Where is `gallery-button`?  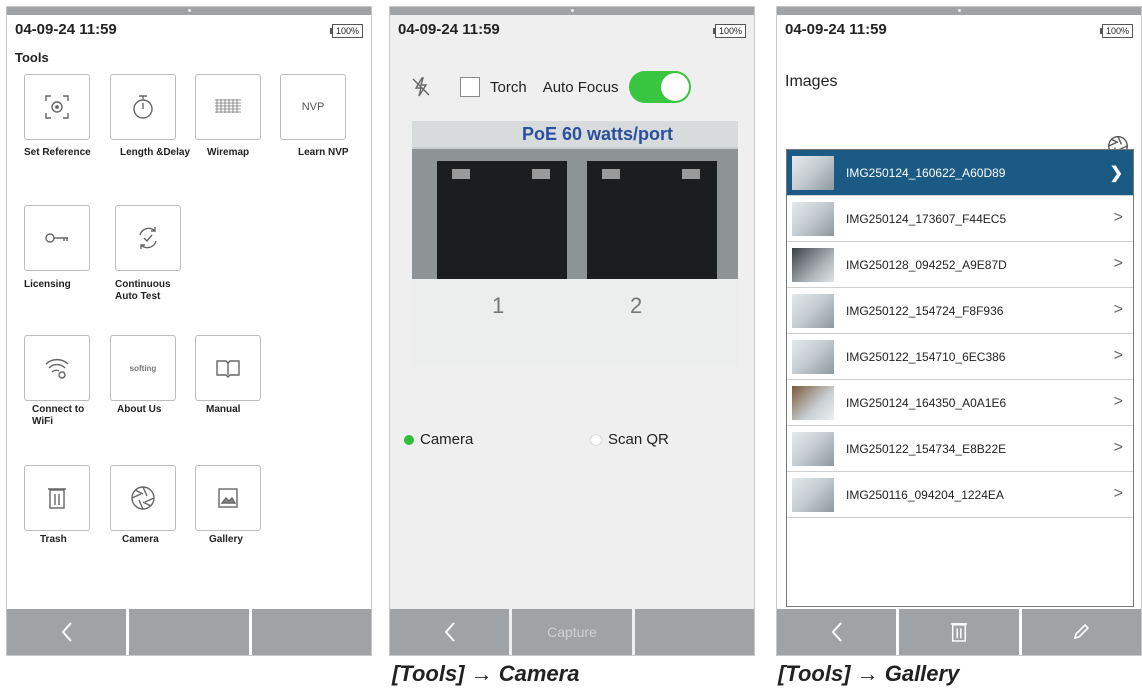
gallery-button is located at coordinates (228, 498).